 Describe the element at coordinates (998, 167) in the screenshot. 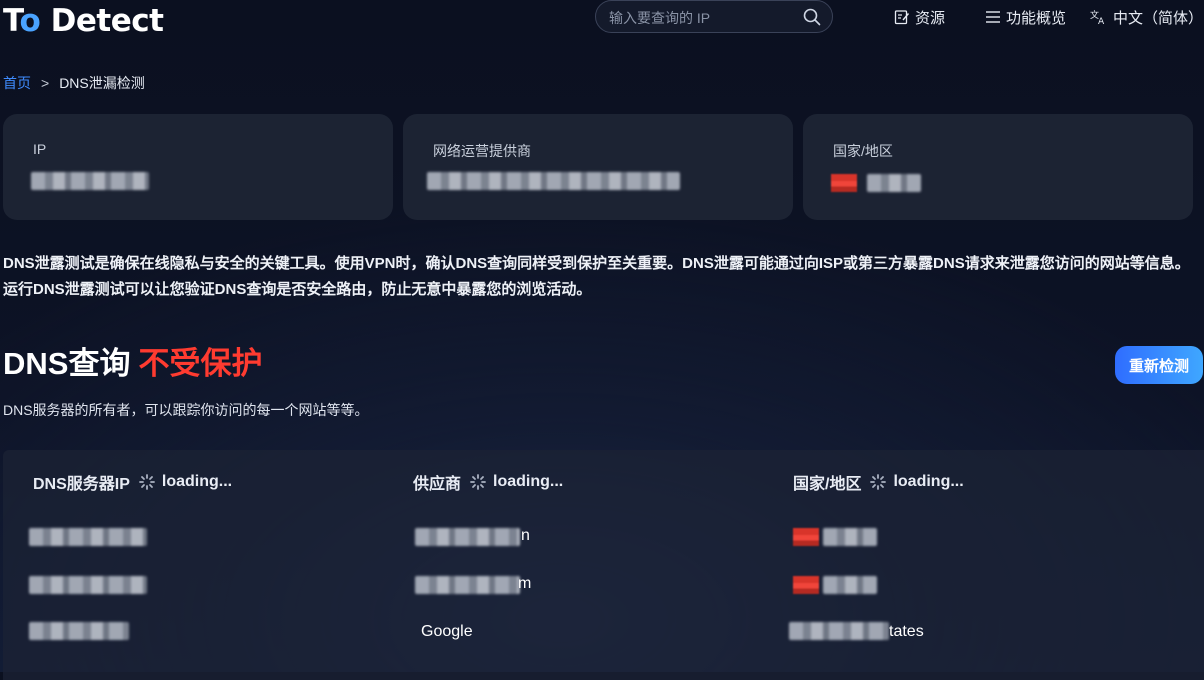

I see `country-card: 国家/地区` at that location.